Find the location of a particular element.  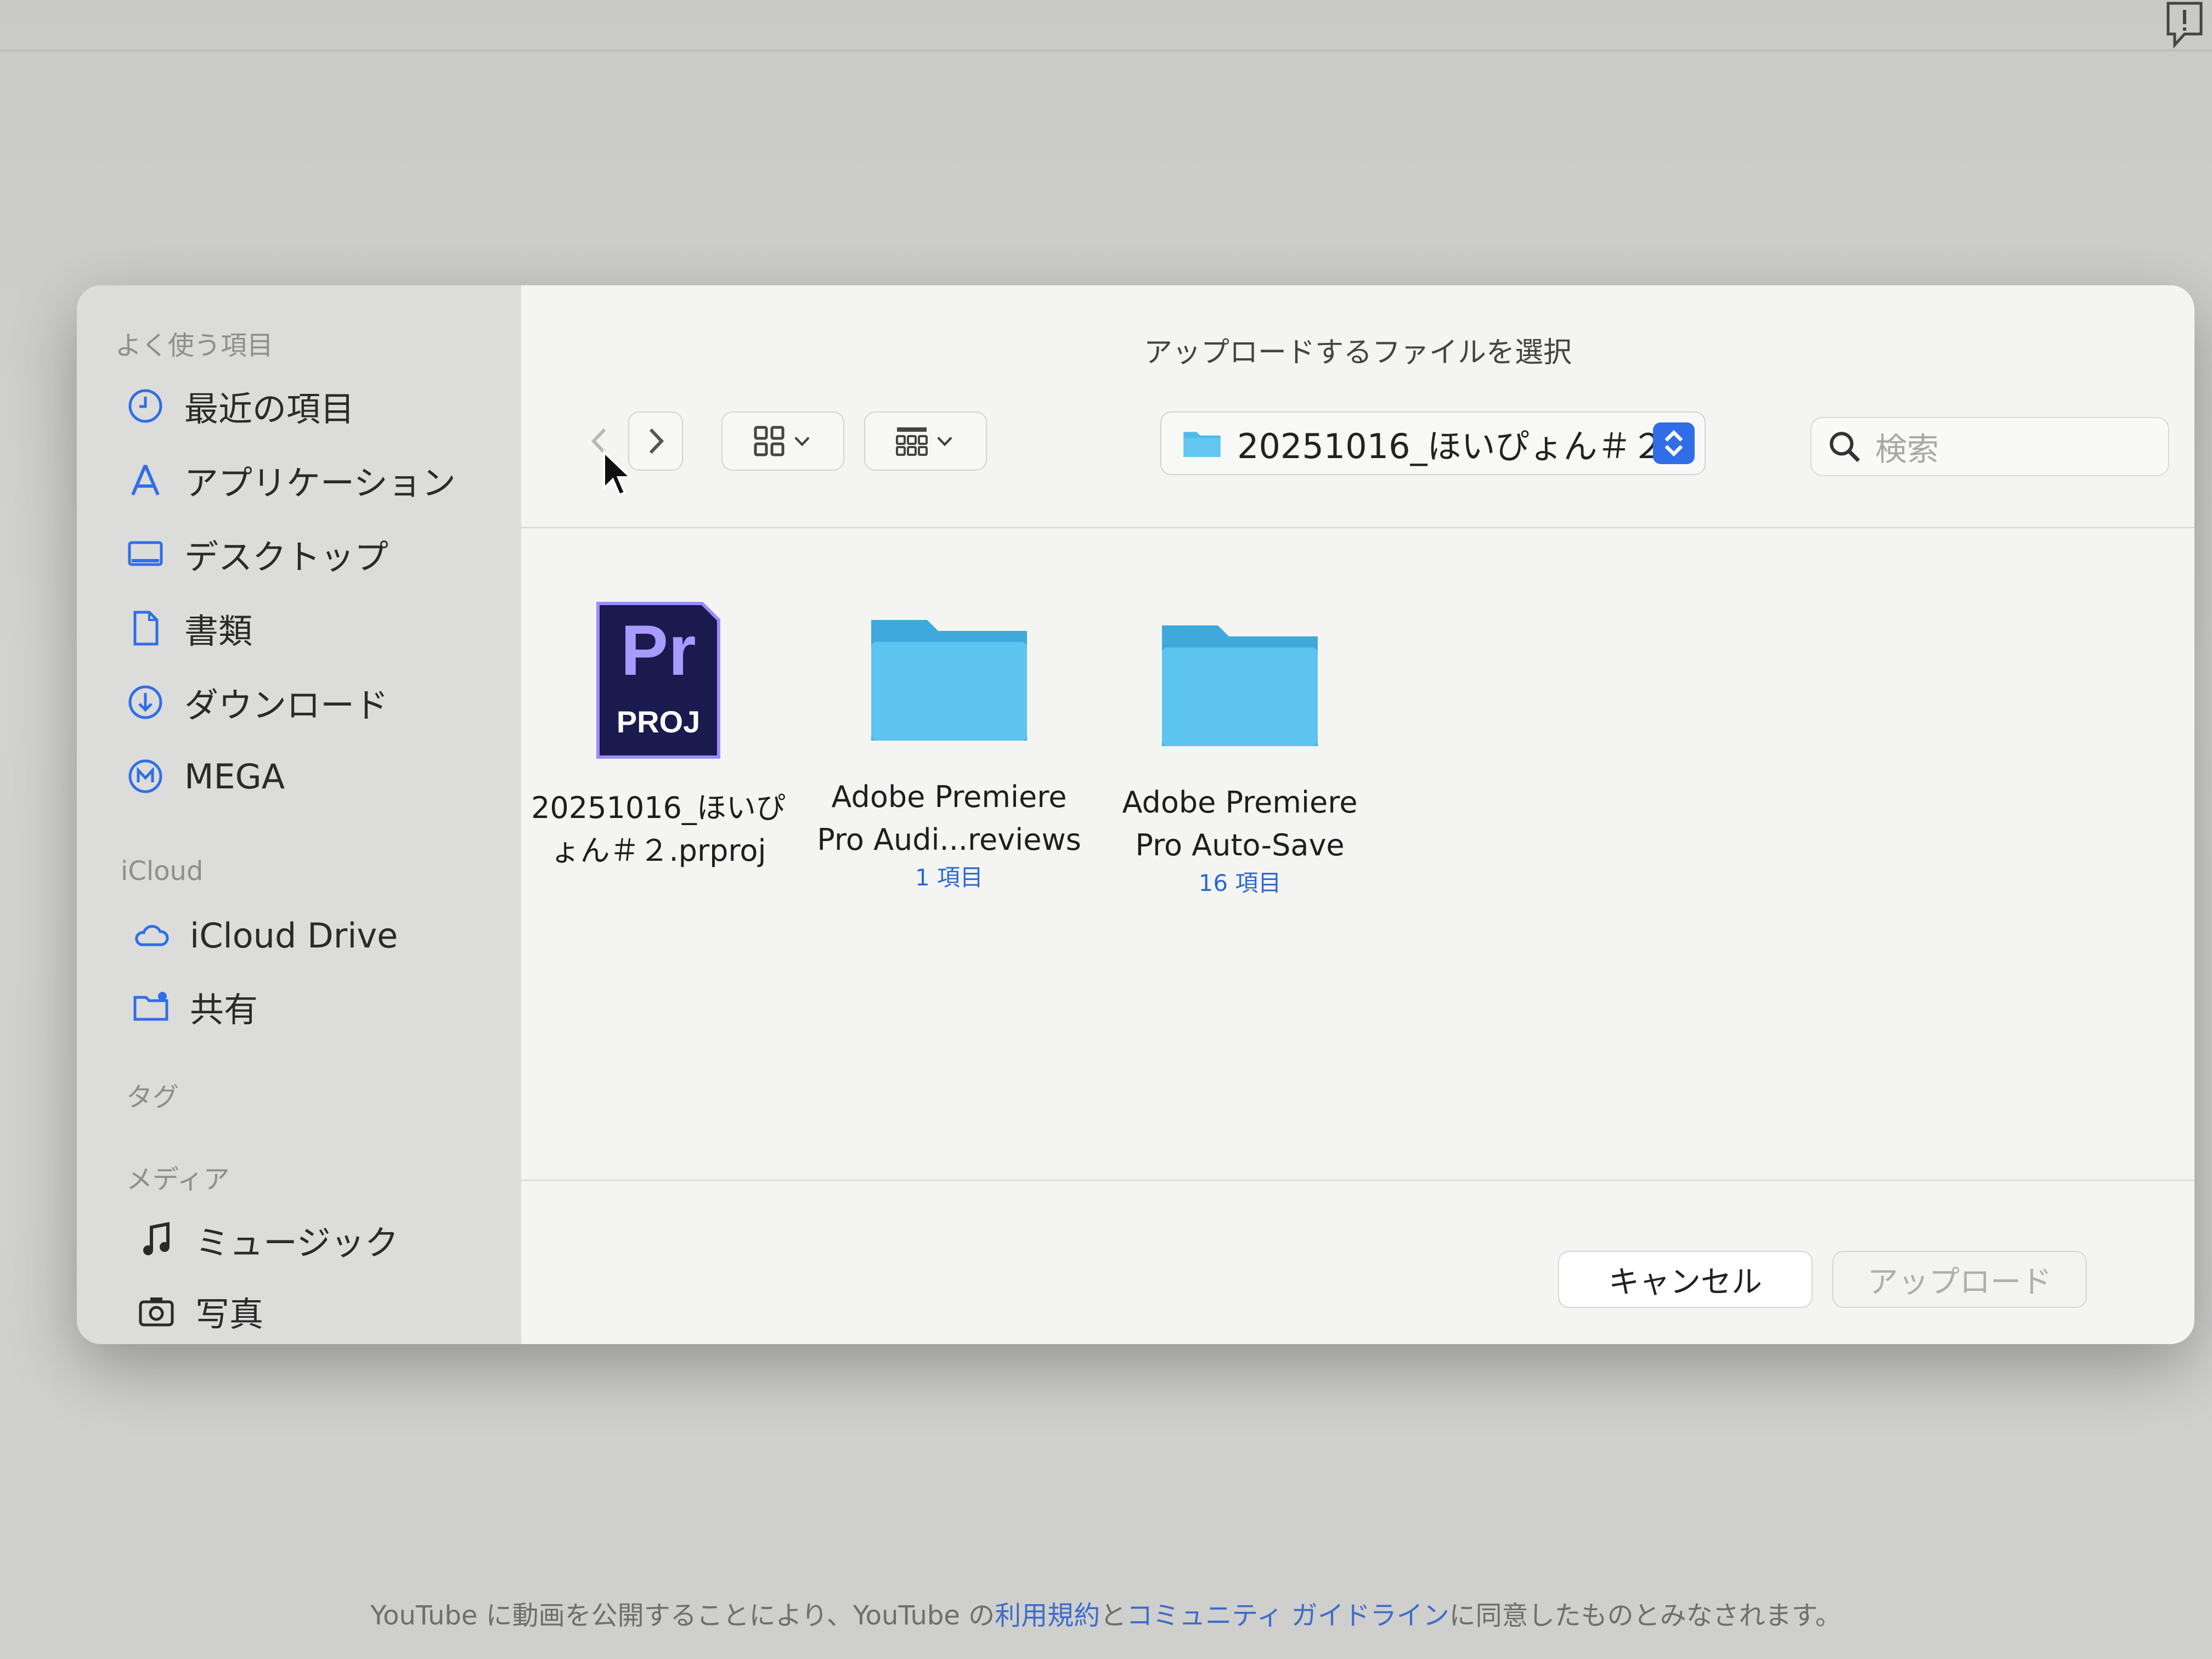

file-name-line1: 20251016_ほいぴ is located at coordinates (658, 808).